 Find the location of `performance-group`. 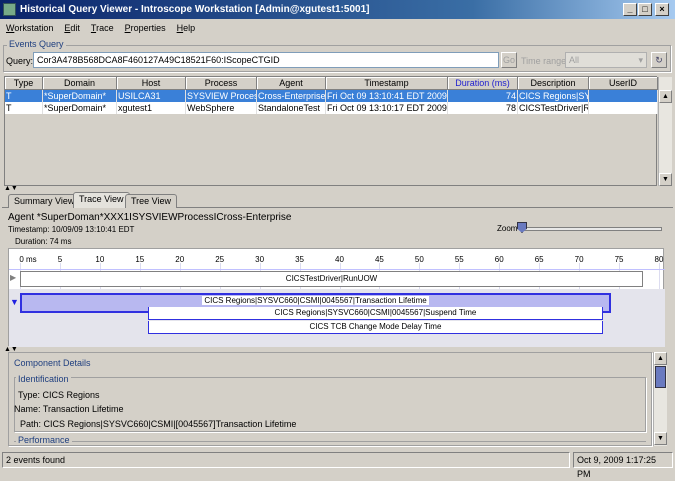

performance-group is located at coordinates (330, 443).